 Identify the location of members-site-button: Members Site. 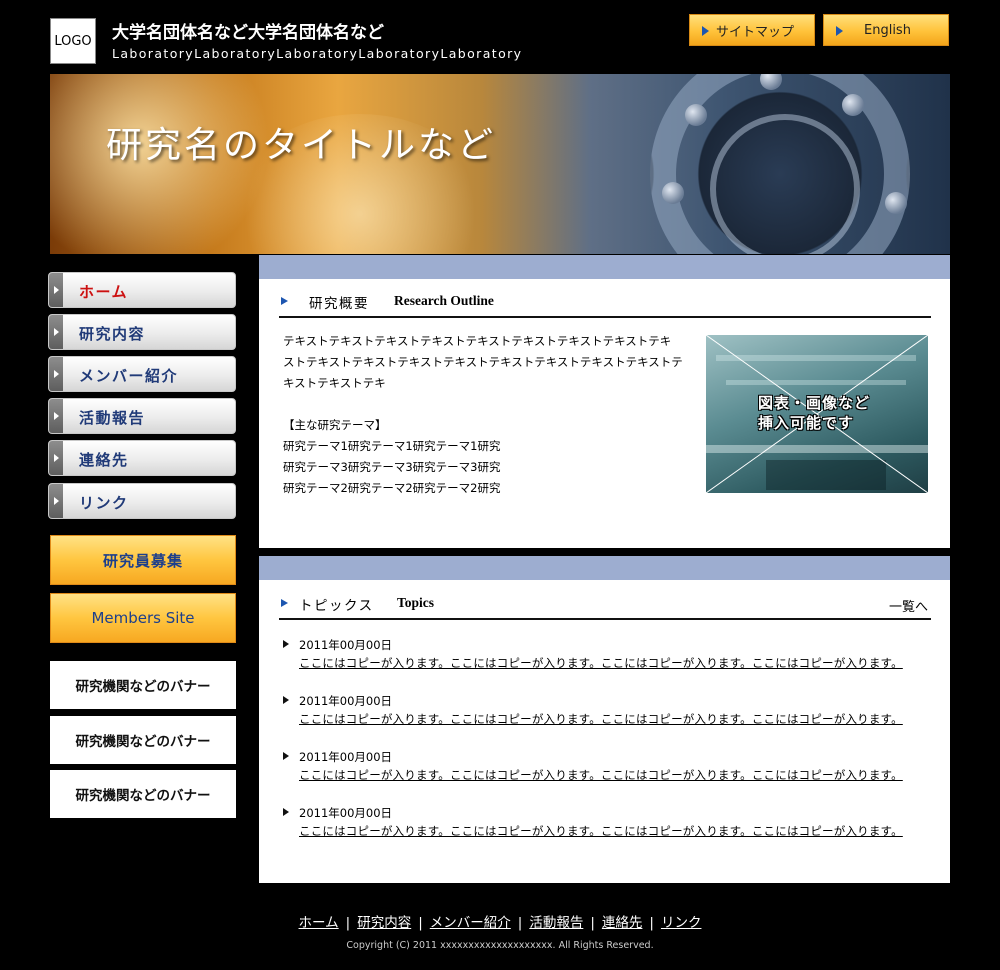
(143, 618).